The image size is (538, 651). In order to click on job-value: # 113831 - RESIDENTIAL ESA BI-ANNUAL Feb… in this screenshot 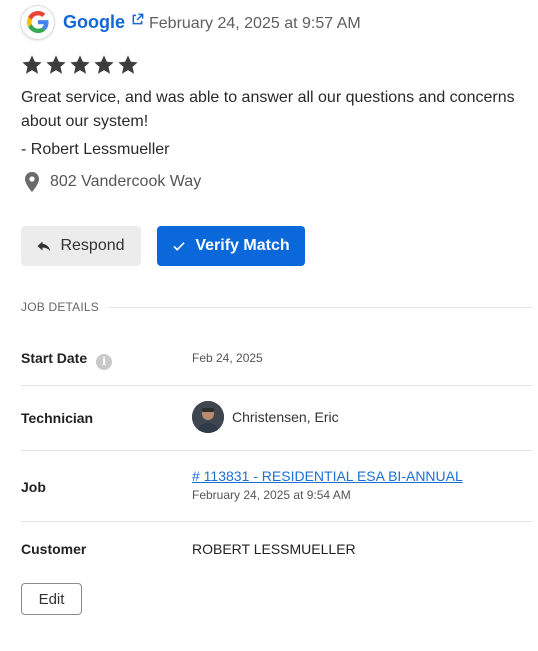, I will do `click(327, 485)`.